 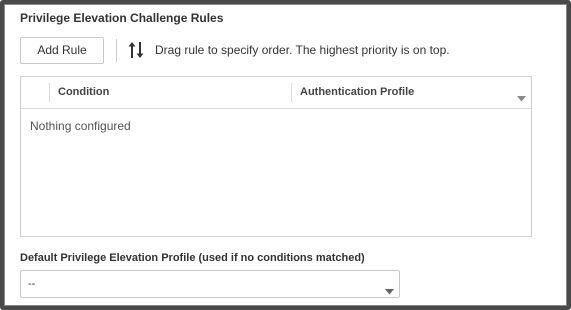 What do you see at coordinates (210, 284) in the screenshot?
I see `default-profile-select: --` at bounding box center [210, 284].